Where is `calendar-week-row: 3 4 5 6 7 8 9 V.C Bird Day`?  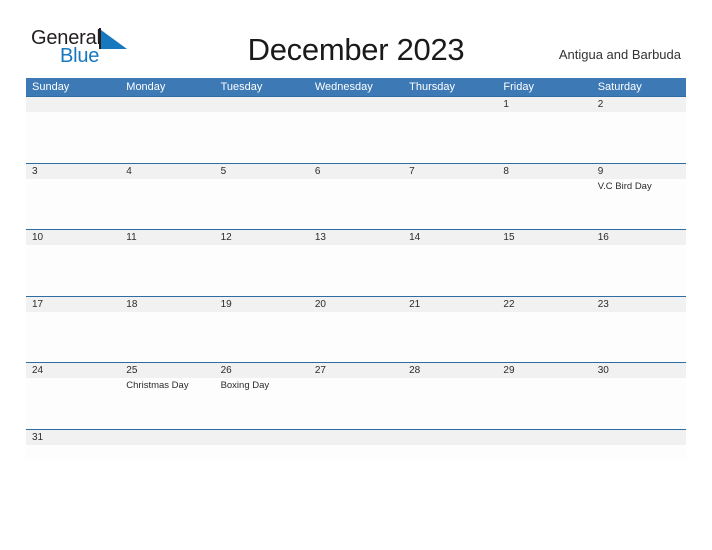
calendar-week-row: 3 4 5 6 7 8 9 V.C Bird Day is located at coordinates (356, 195).